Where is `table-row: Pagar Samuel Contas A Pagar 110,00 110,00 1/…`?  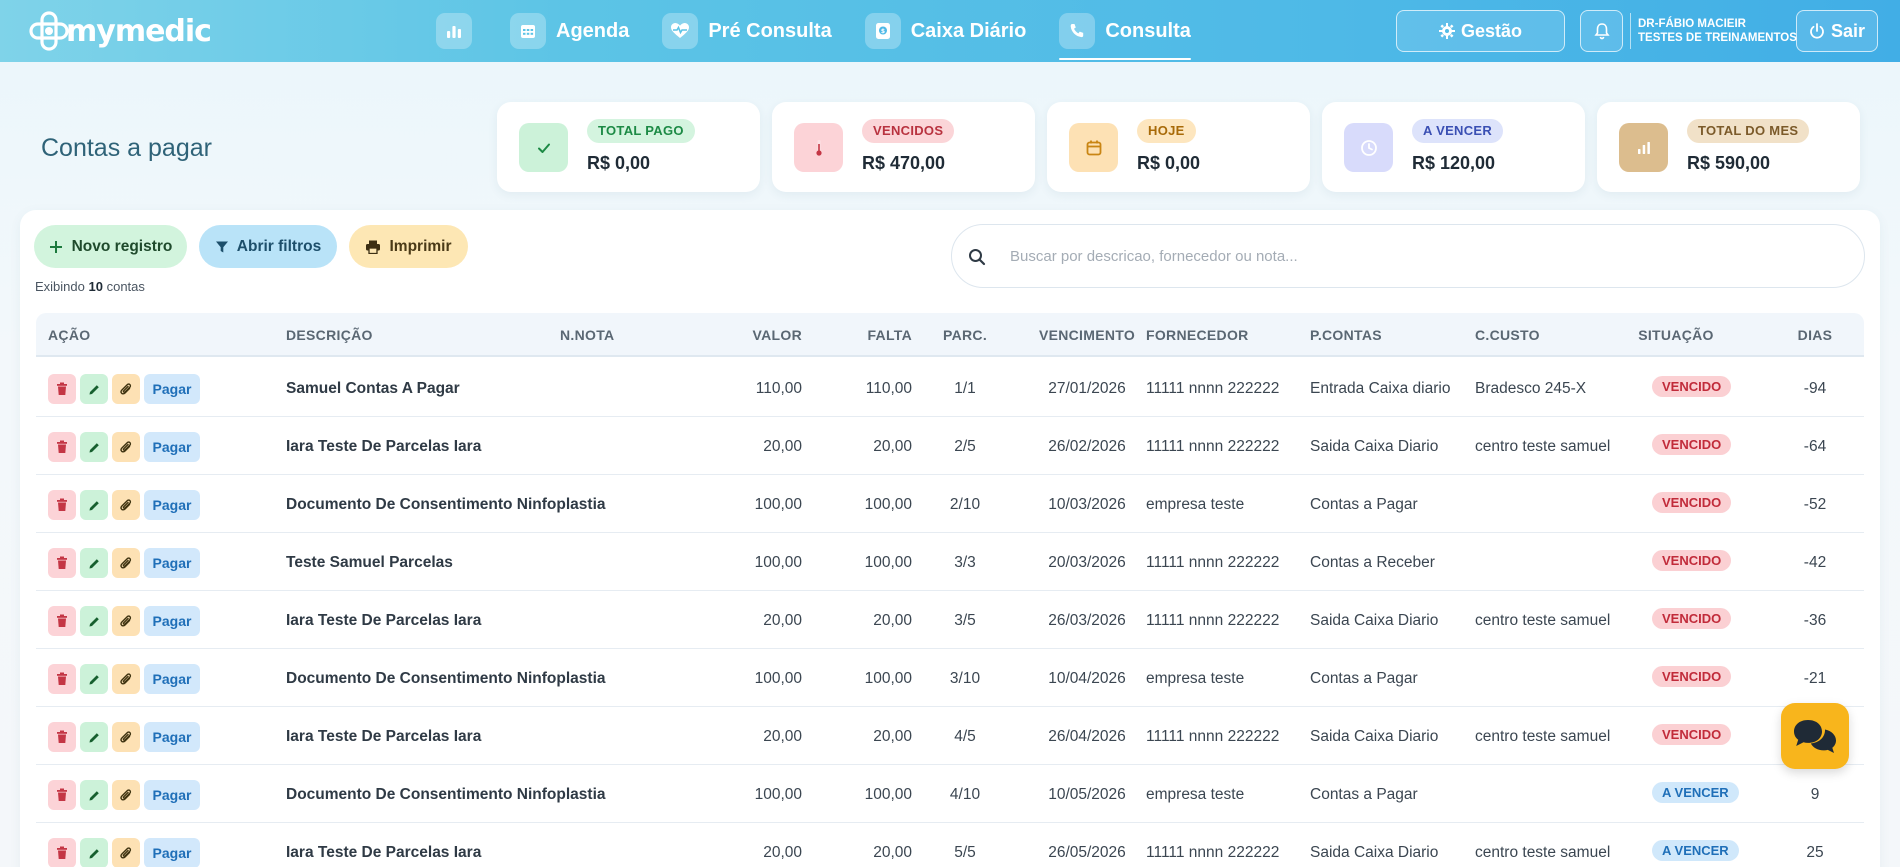 table-row: Pagar Samuel Contas A Pagar 110,00 110,00 1/… is located at coordinates (950, 388).